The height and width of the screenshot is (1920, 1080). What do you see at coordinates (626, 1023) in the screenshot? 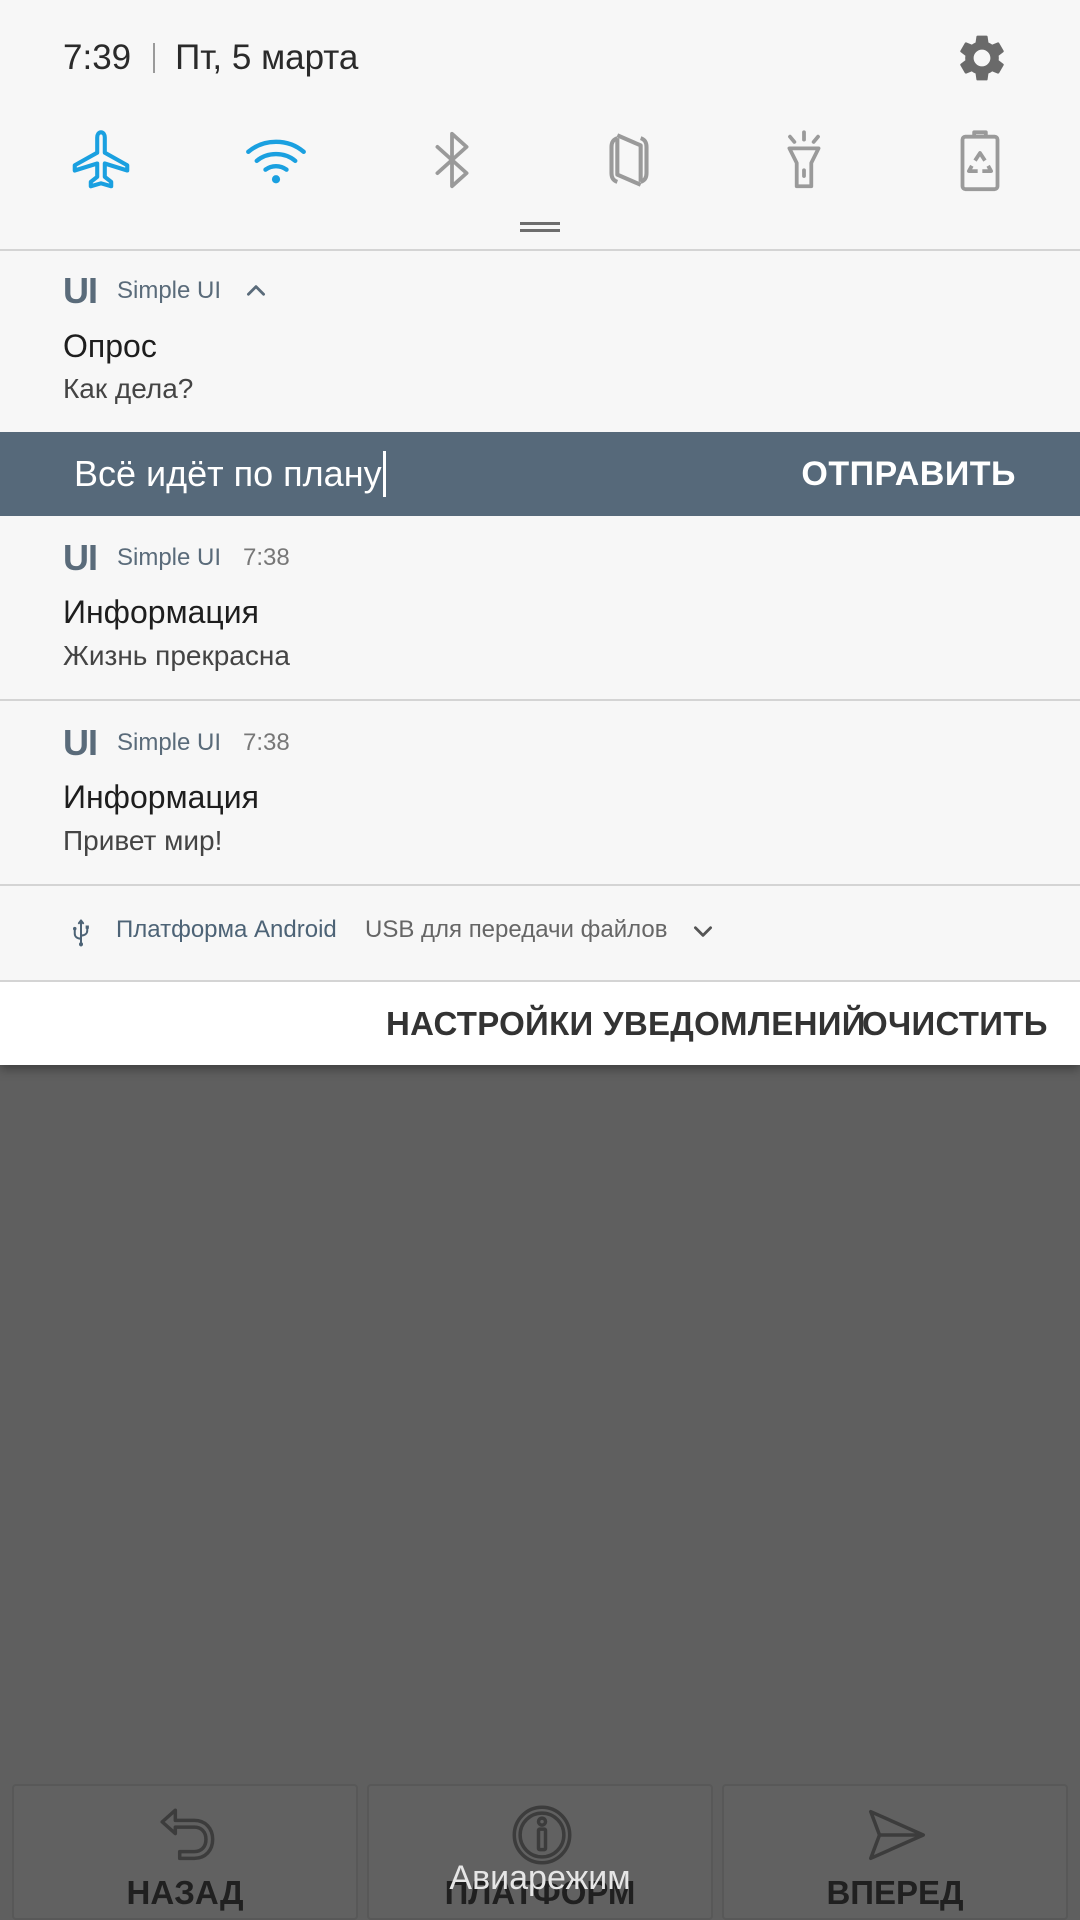
I see `notification-settings-button: НАСТРОЙКИ УВЕДОМЛЕНИЙ` at bounding box center [626, 1023].